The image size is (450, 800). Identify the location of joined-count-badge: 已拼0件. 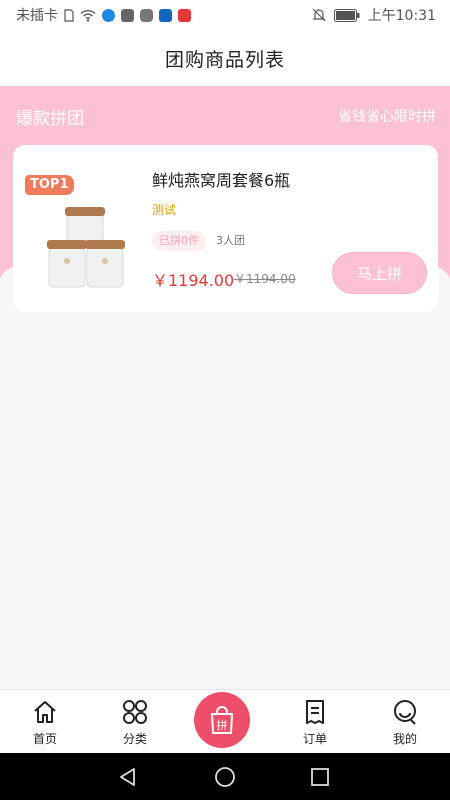
(179, 241).